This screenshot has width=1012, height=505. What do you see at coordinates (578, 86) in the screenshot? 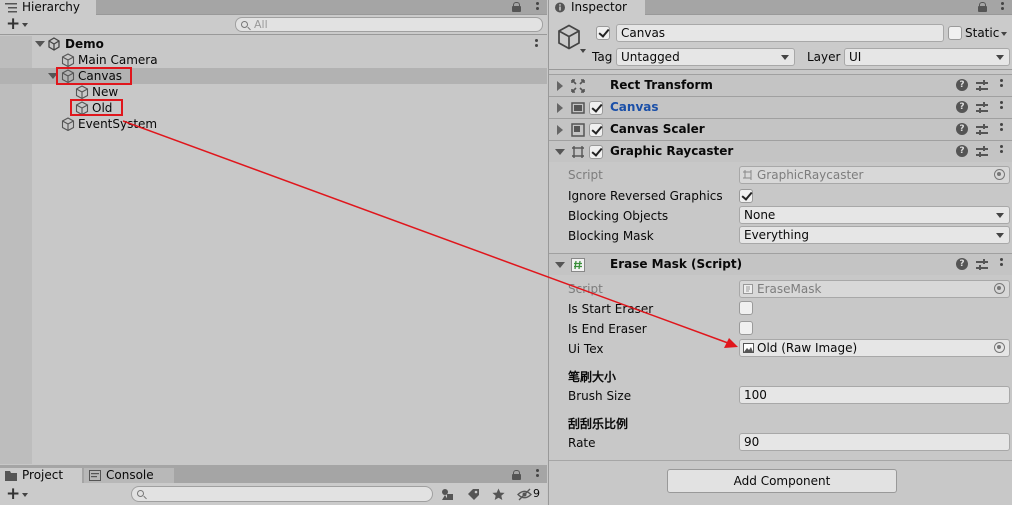
I see `rect-transform-icon` at bounding box center [578, 86].